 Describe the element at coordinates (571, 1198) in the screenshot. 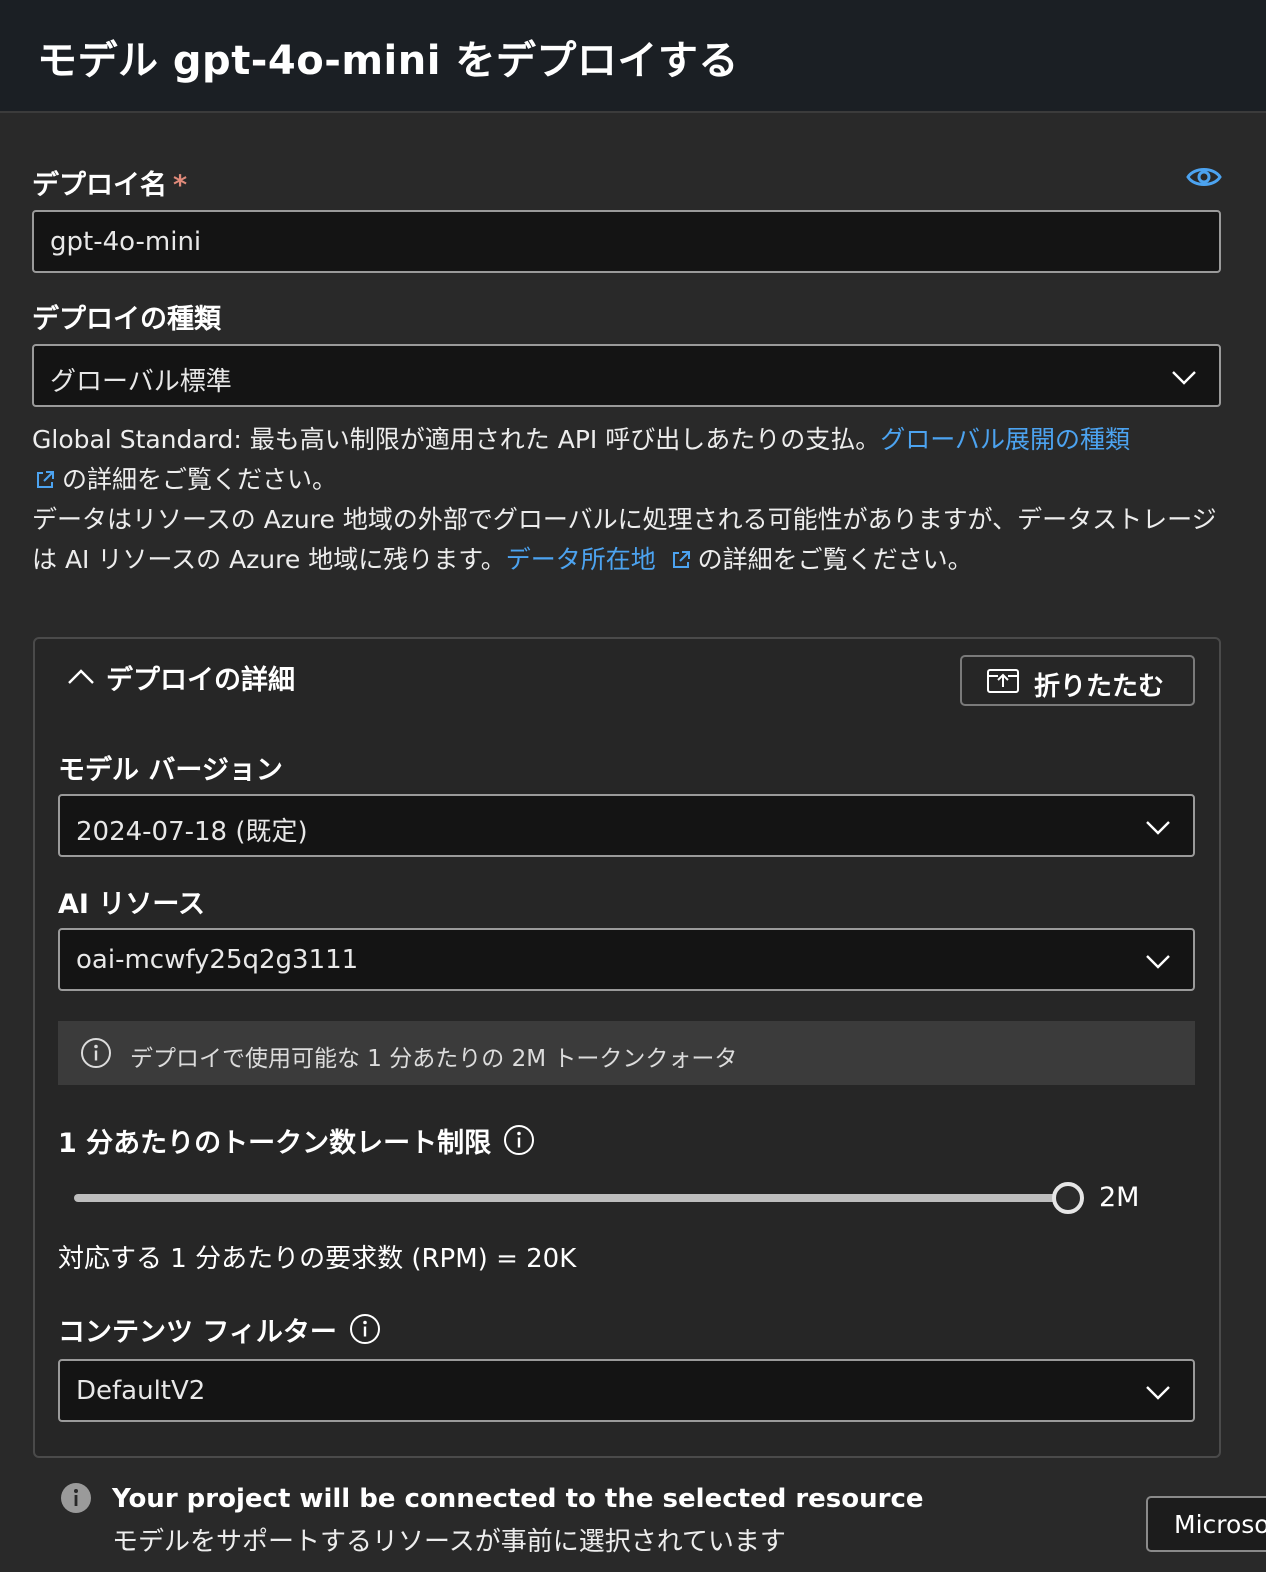

I see `rate-limit-slider-track` at that location.